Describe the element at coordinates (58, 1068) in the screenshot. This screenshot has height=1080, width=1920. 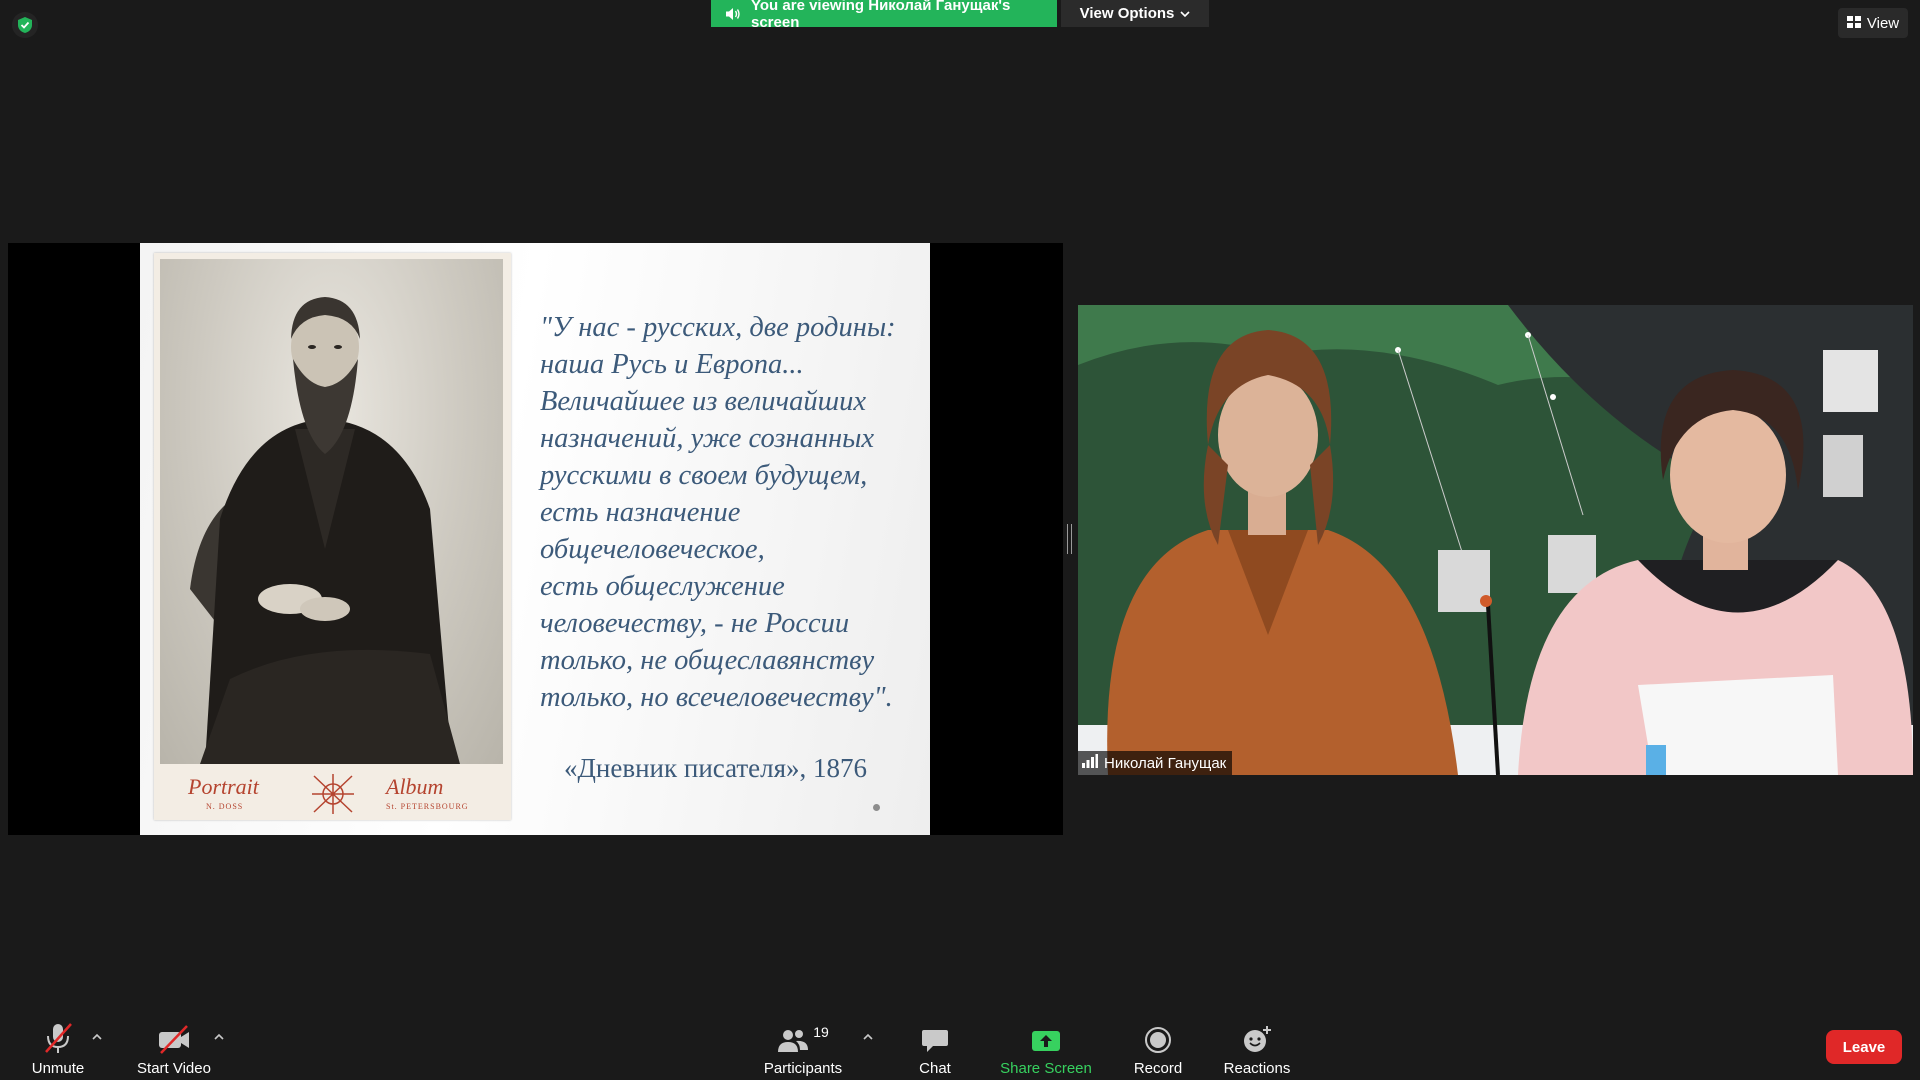
I see `unmute-label: Unmute` at that location.